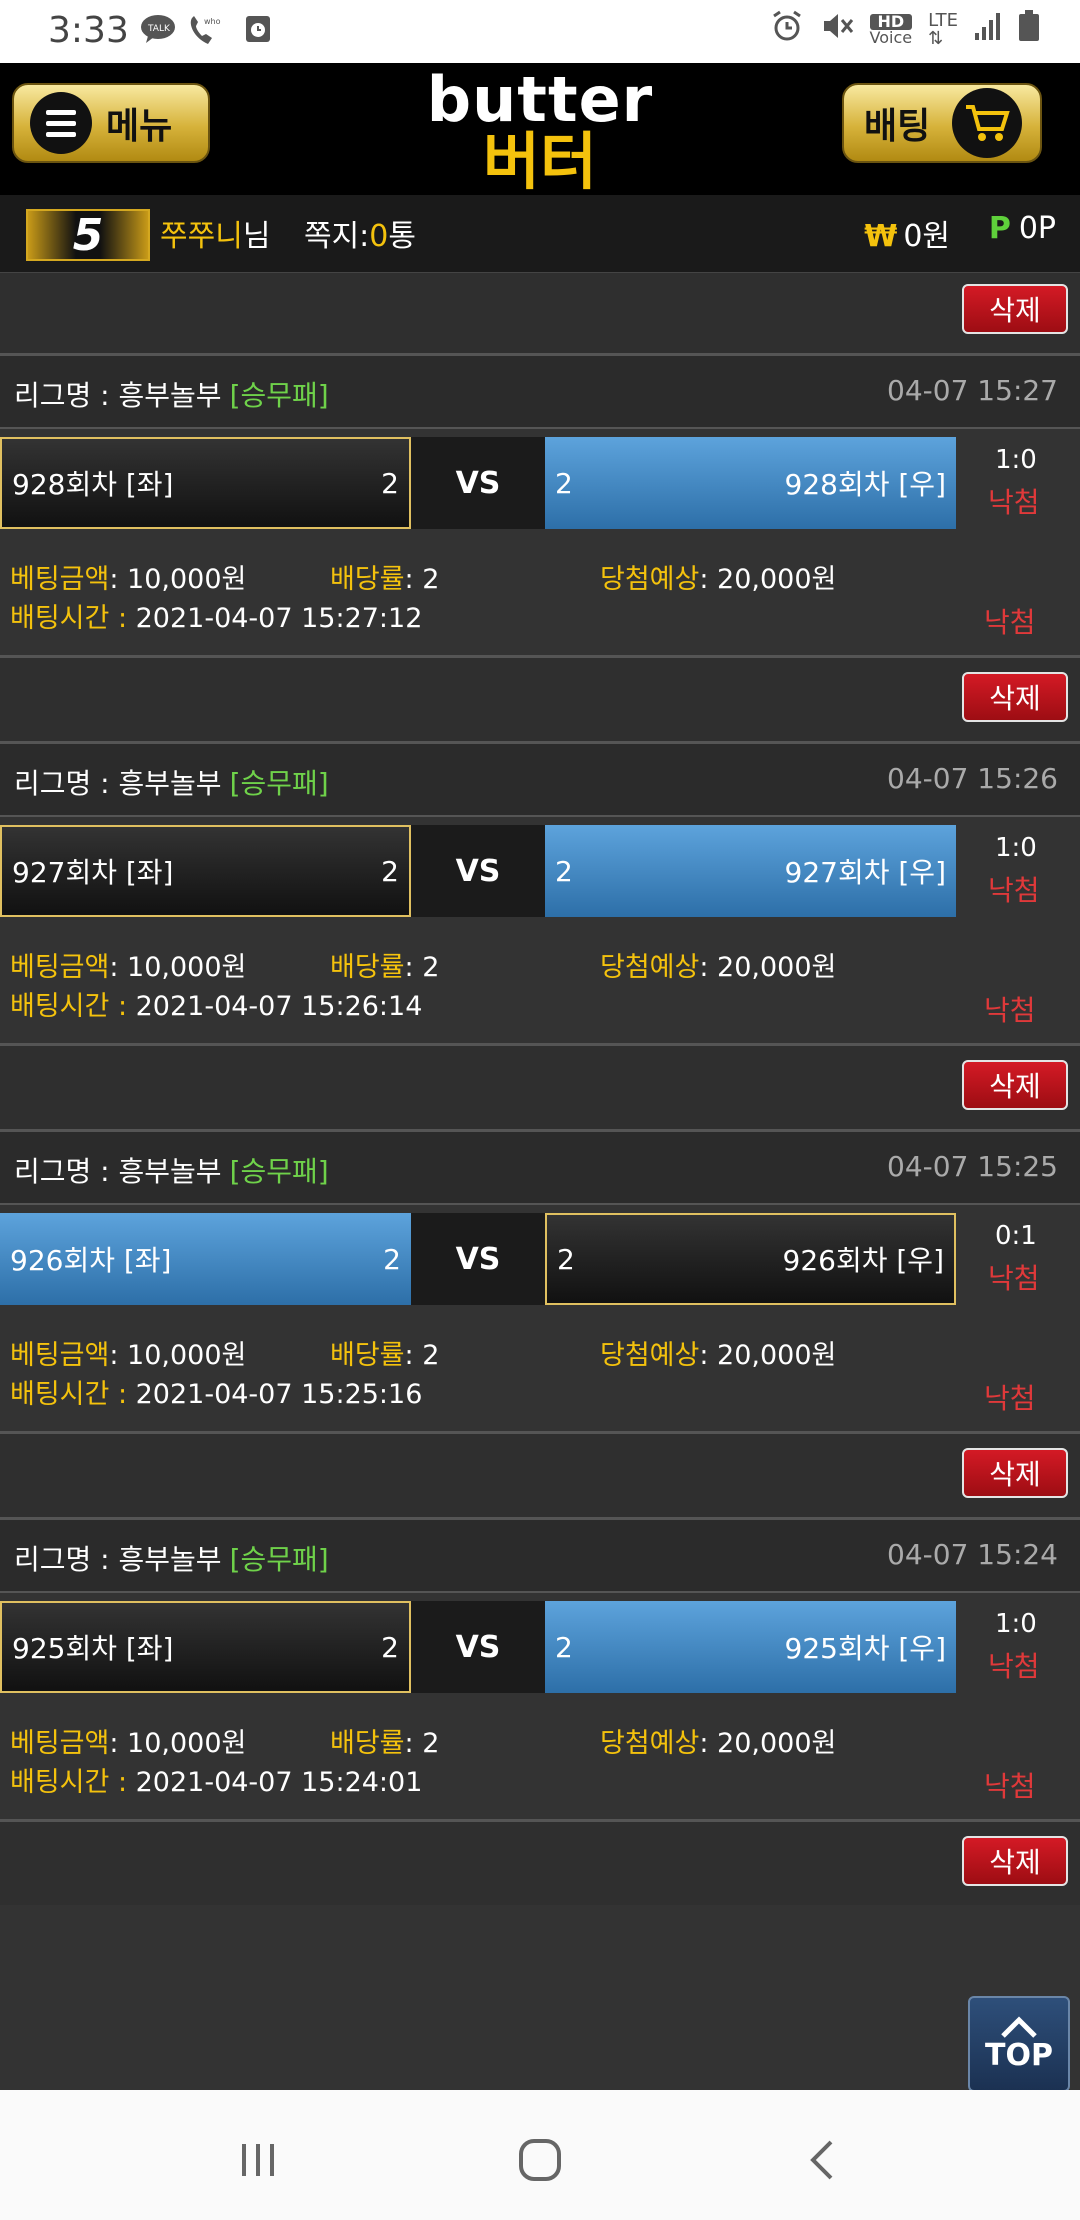 Image resolution: width=1080 pixels, height=2220 pixels. I want to click on bet-time-row: 배팅시간 : 2021-04-07 15:27:12, so click(216, 615).